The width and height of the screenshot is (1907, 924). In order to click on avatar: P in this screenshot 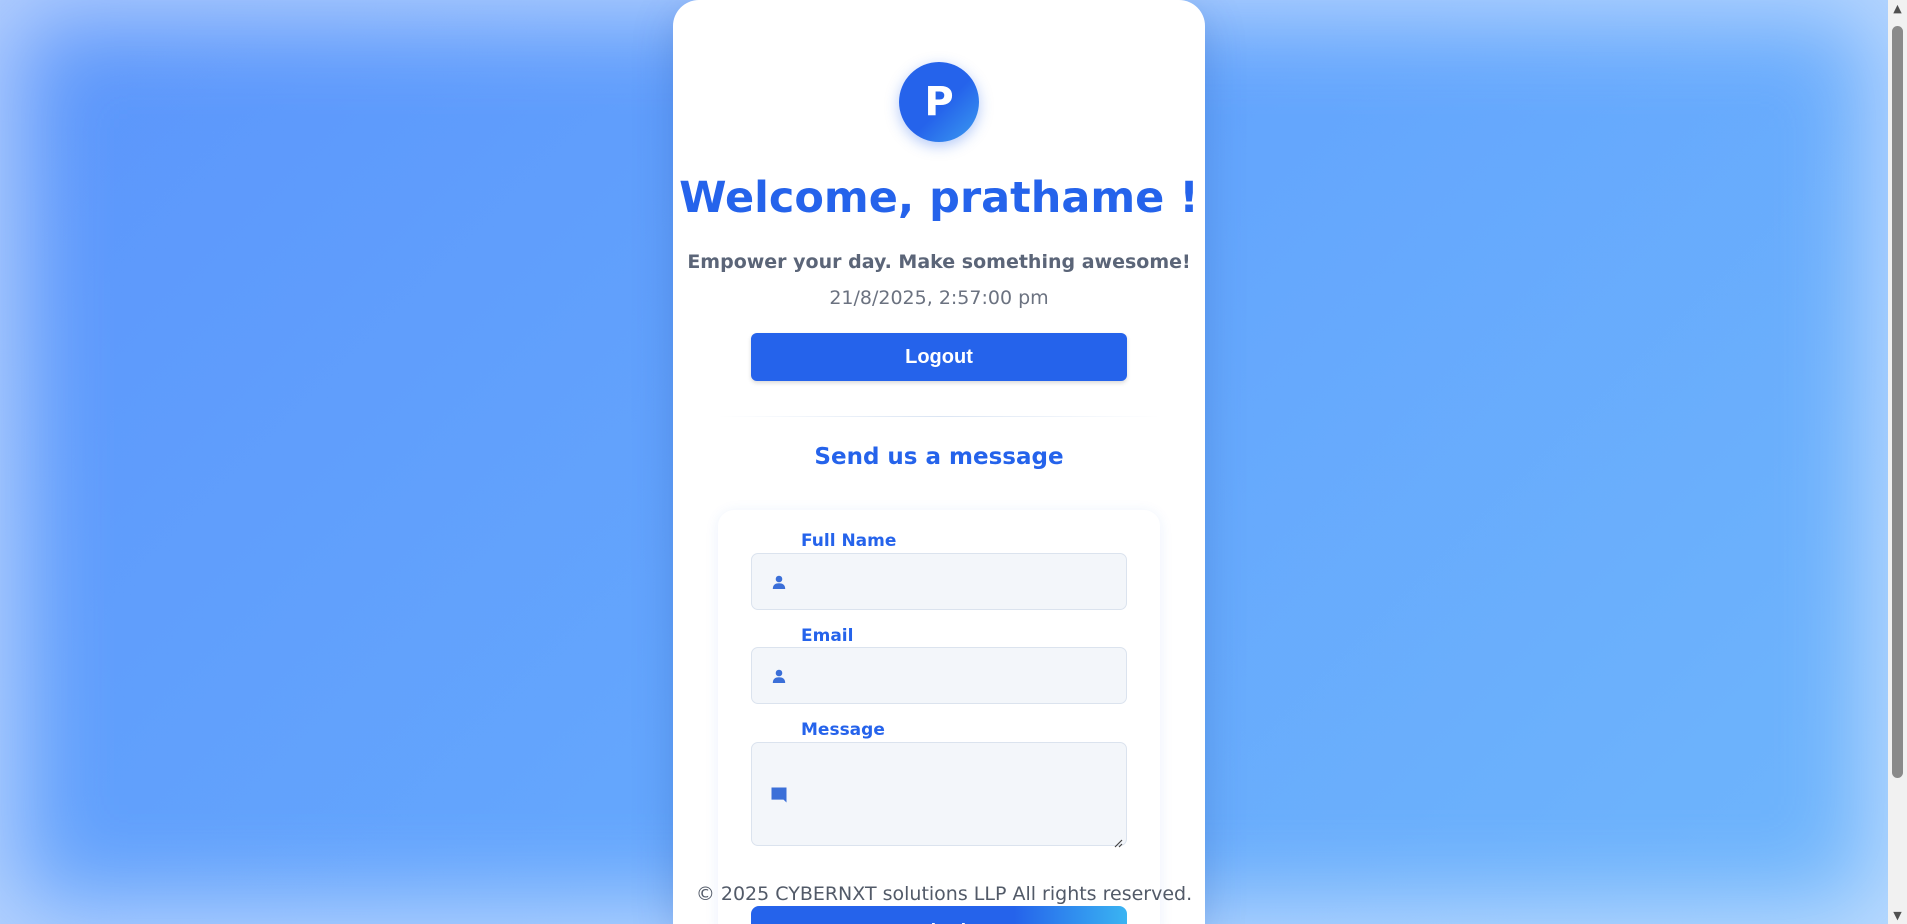, I will do `click(939, 102)`.